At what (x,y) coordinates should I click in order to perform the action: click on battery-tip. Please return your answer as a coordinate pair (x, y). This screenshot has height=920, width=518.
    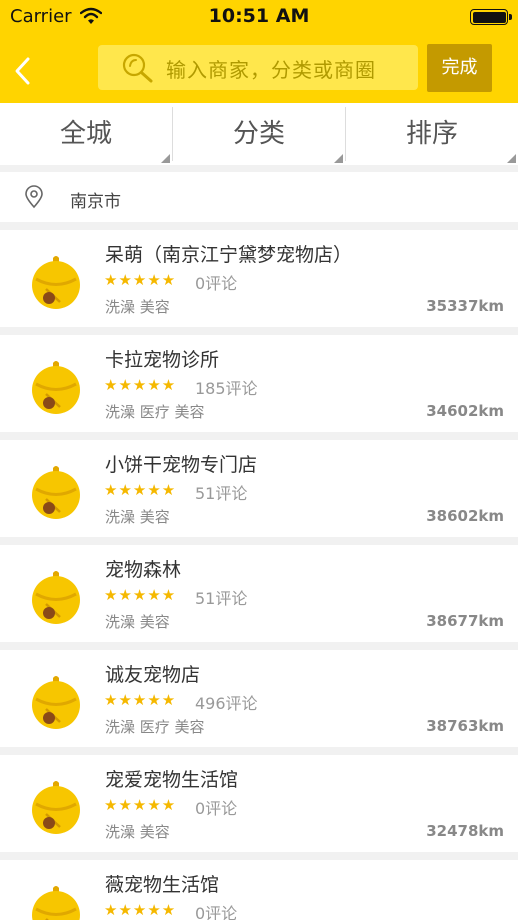
    Looking at the image, I should click on (510, 17).